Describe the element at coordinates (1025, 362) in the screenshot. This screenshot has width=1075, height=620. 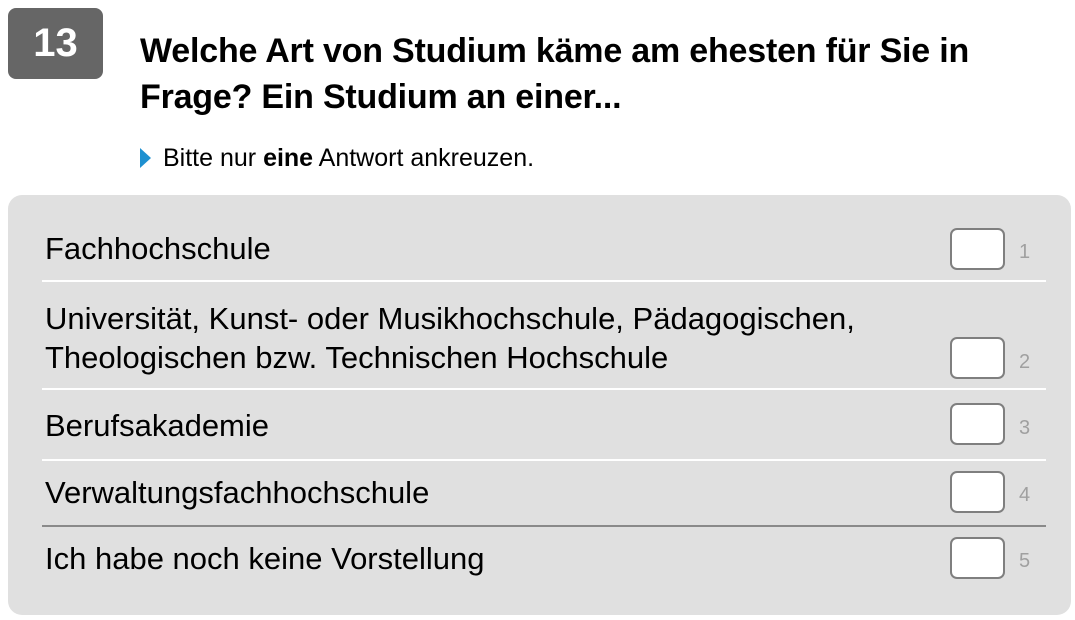
I see `option-code: 2` at that location.